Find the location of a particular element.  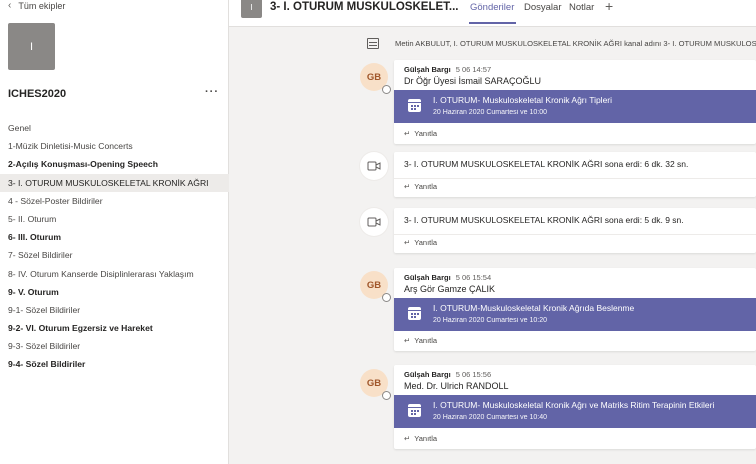

sidebar-channel-item: 9-1- Sözel Bildiriler is located at coordinates (114, 310).